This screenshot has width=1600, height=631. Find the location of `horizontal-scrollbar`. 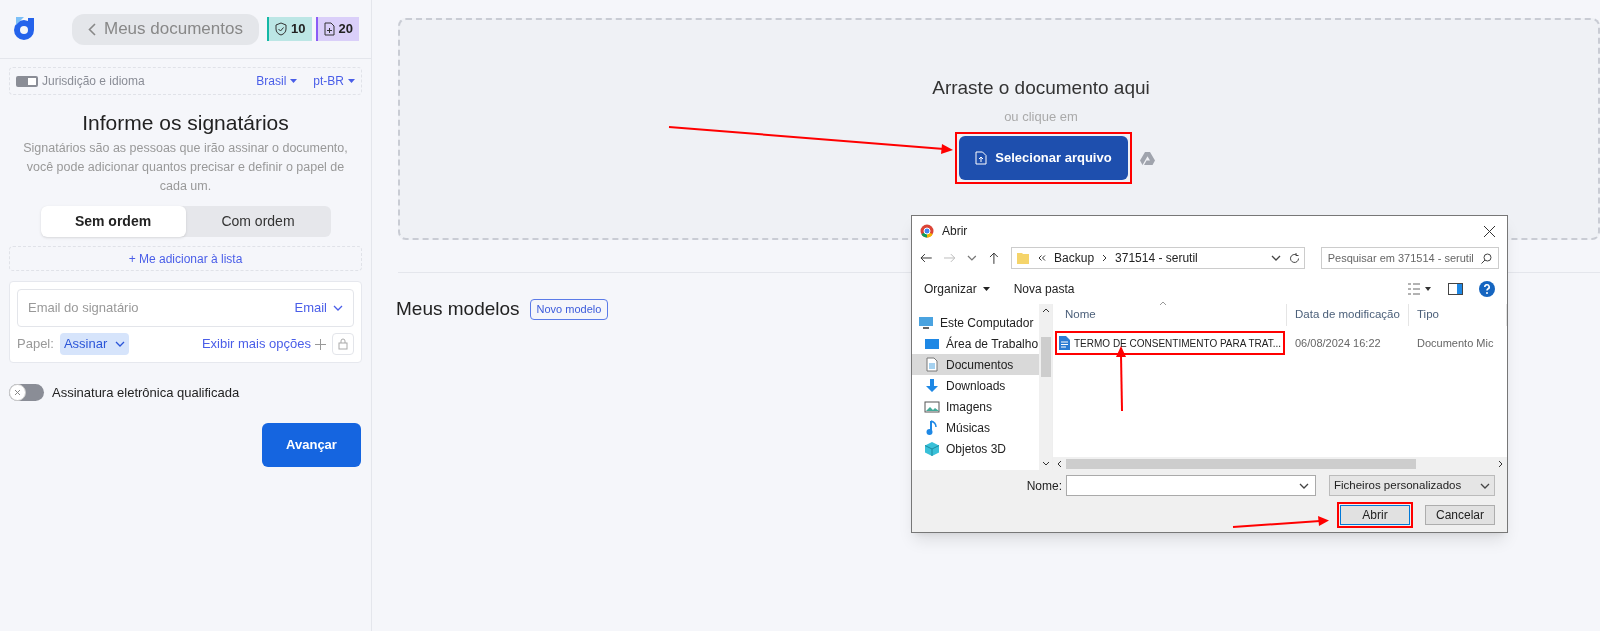

horizontal-scrollbar is located at coordinates (1280, 463).